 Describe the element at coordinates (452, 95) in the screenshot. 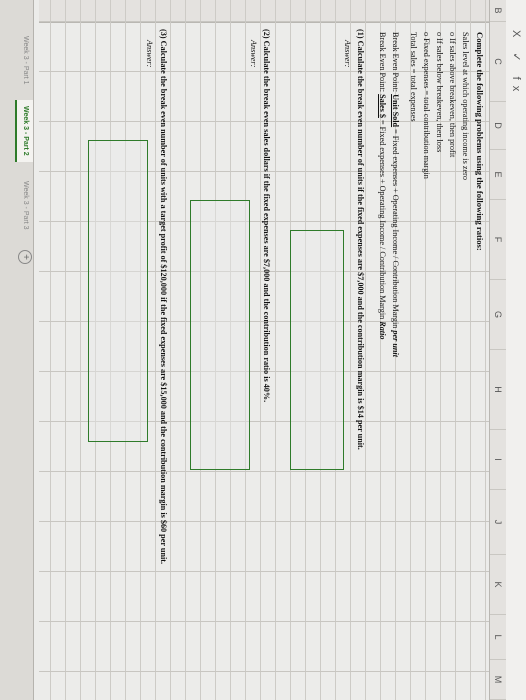

I see `intro-bullet-1: o If sales above breakeven, then profit` at that location.